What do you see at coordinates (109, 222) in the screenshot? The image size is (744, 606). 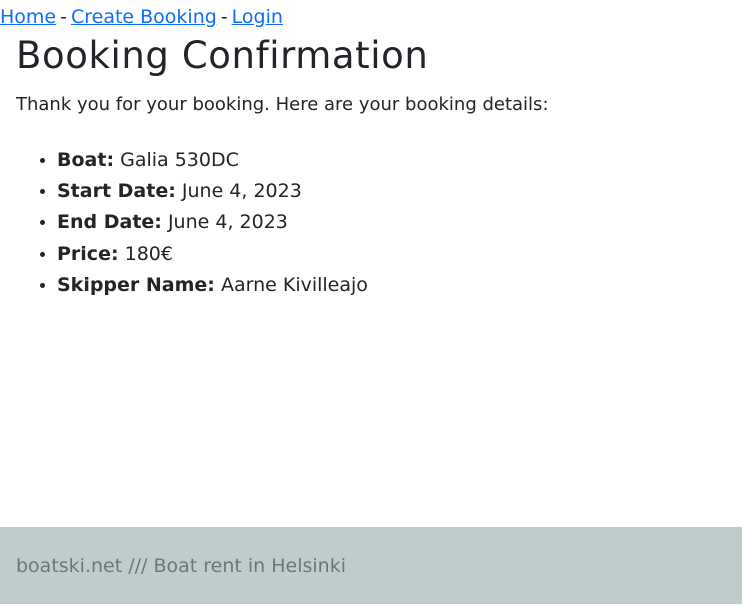 I see `detail-label: End Date:` at bounding box center [109, 222].